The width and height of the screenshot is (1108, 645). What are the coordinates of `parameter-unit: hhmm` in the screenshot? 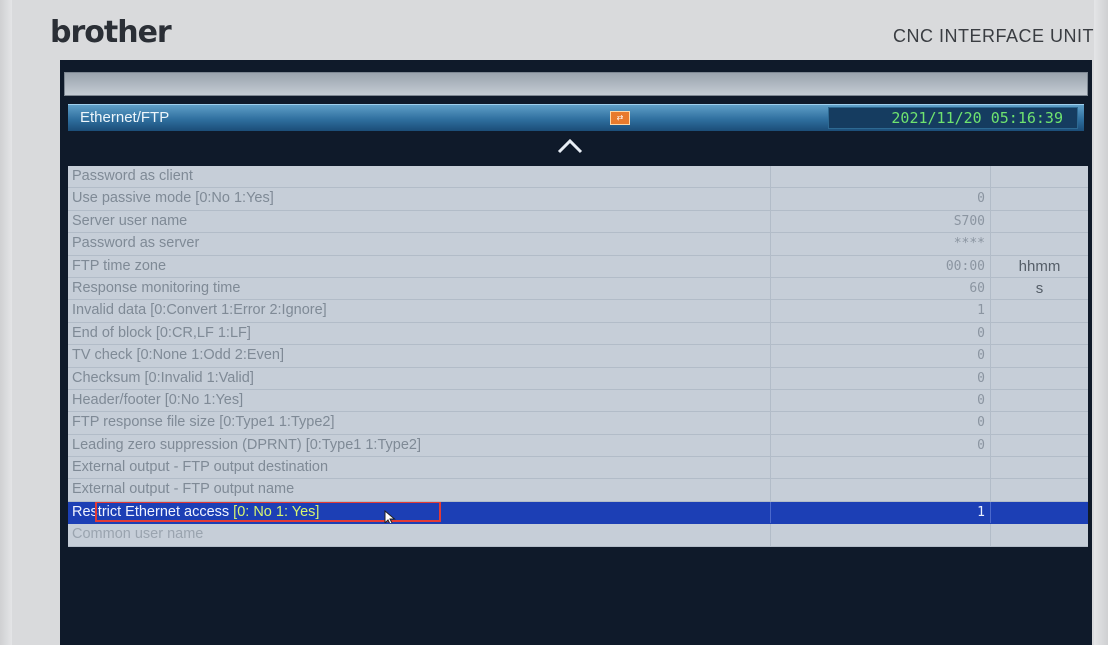 It's located at (1039, 266).